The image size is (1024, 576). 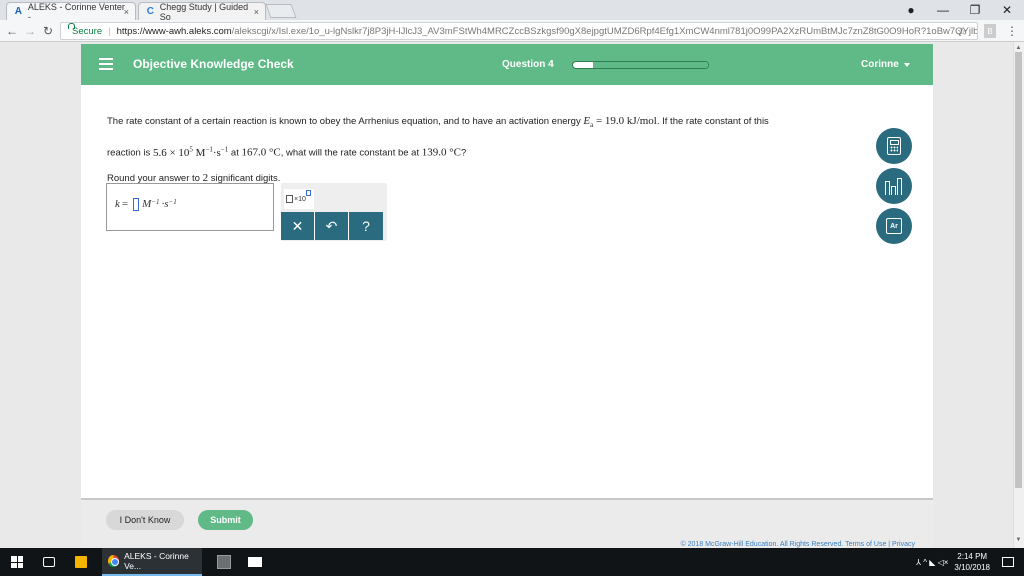 I want to click on task-view-button, so click(x=49, y=562).